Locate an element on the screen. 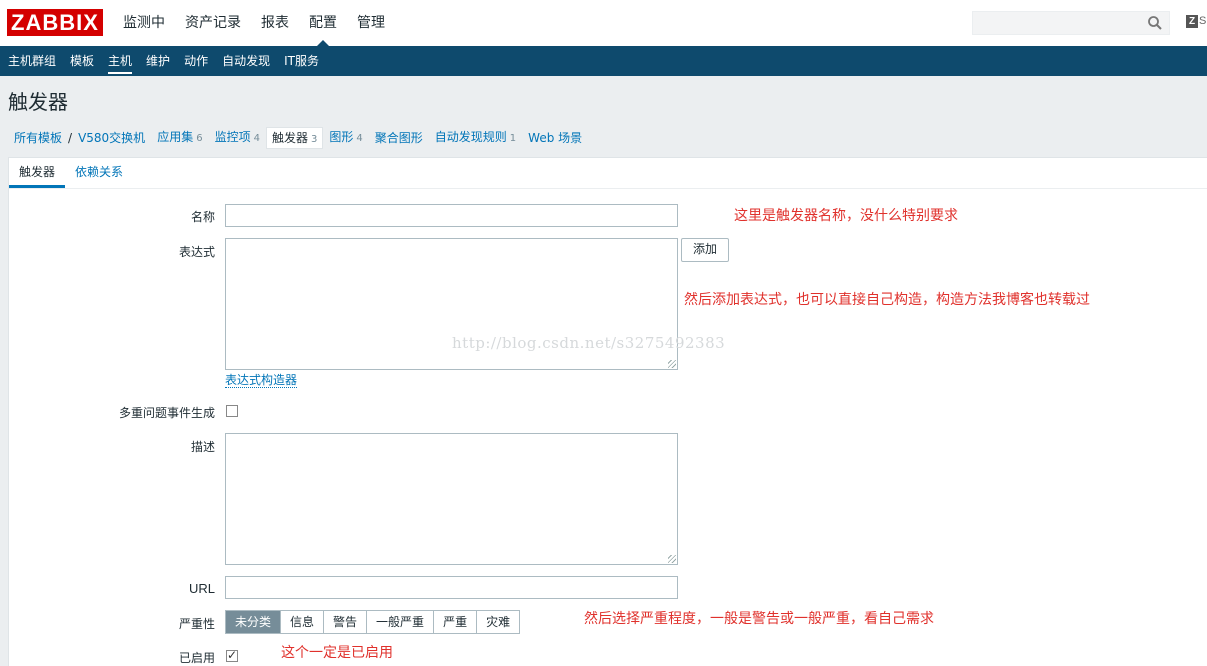 The height and width of the screenshot is (666, 1207). zabbix-share-icon: Z is located at coordinates (1192, 21).